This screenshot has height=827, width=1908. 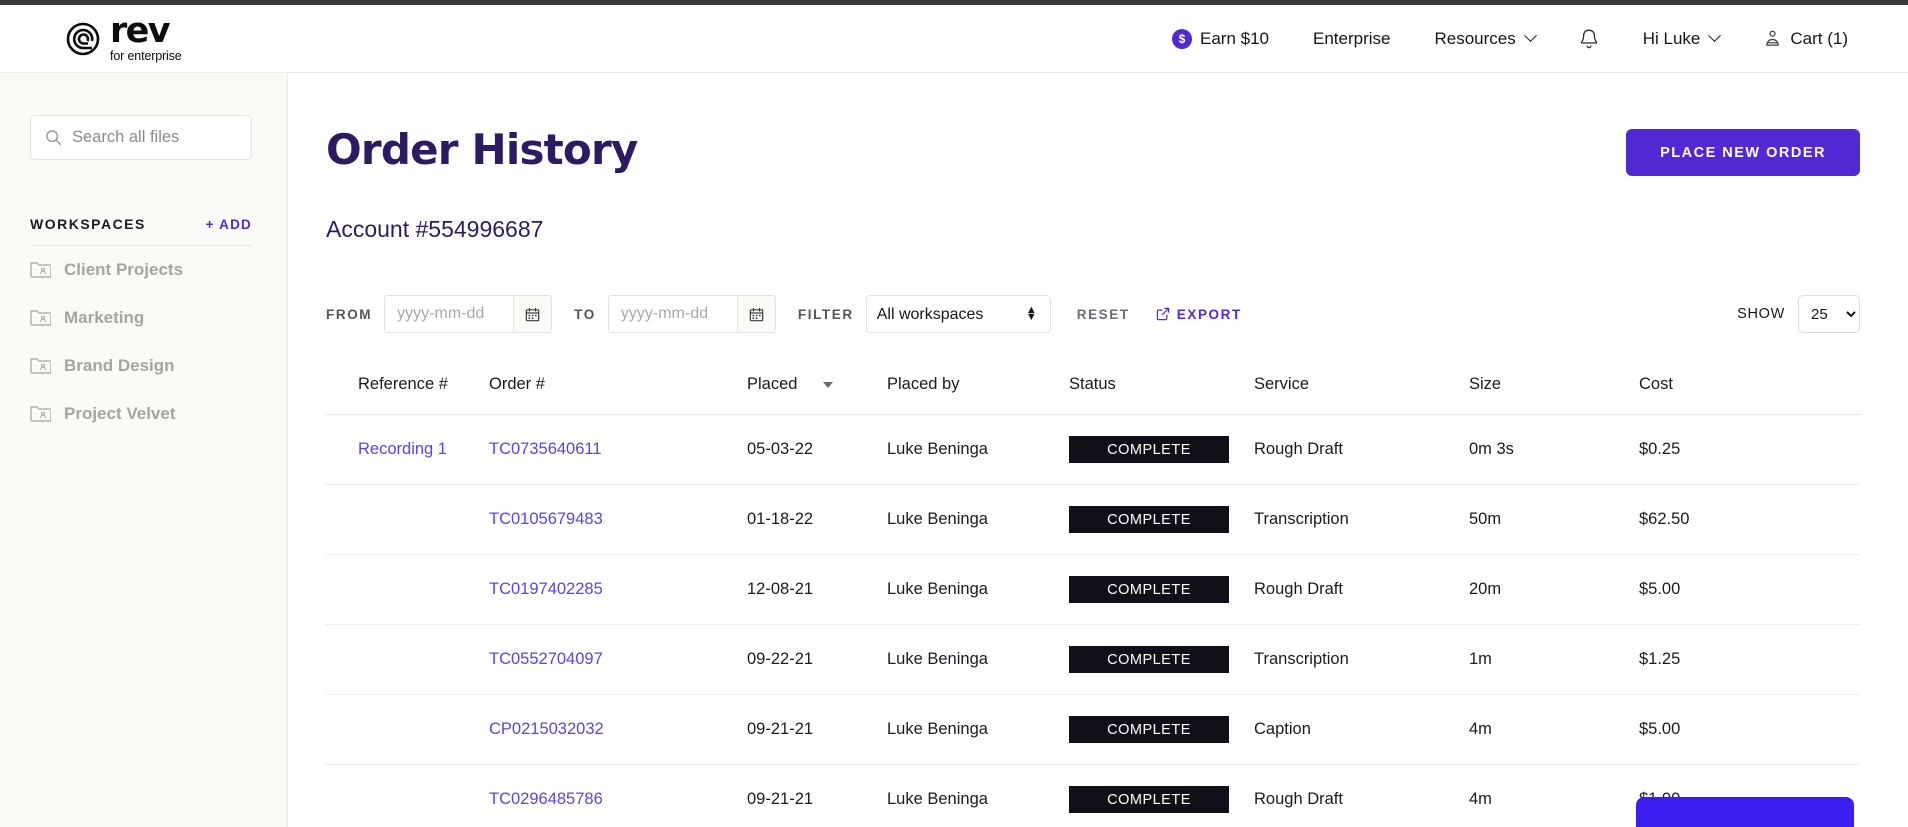 What do you see at coordinates (349, 314) in the screenshot?
I see `from-label: FROM` at bounding box center [349, 314].